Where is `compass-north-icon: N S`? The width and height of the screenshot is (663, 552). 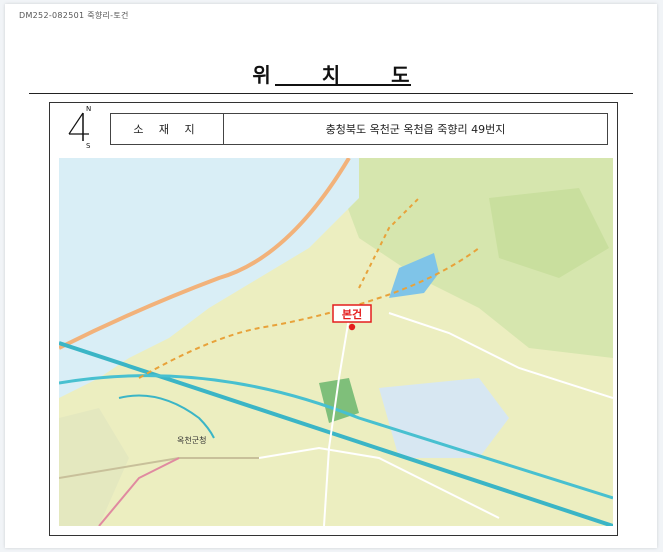
compass-north-icon: N S is located at coordinates (78, 129).